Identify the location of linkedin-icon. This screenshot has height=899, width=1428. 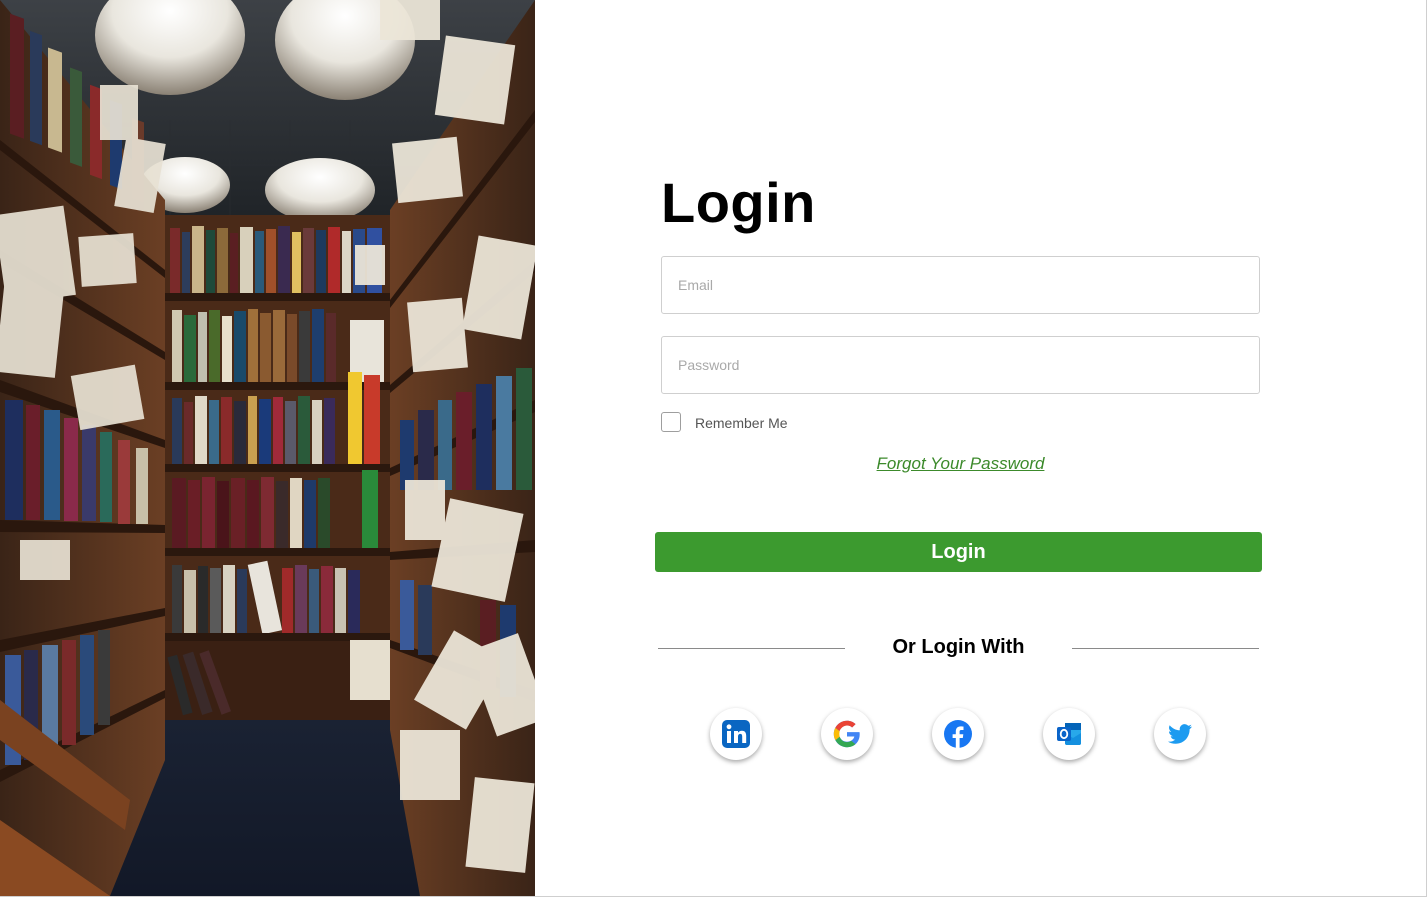
(736, 734).